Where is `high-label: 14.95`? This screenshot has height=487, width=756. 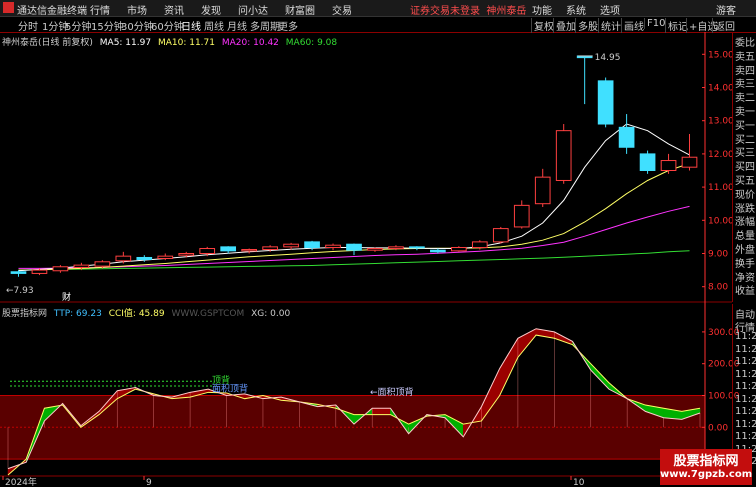
high-label: 14.95 is located at coordinates (608, 58).